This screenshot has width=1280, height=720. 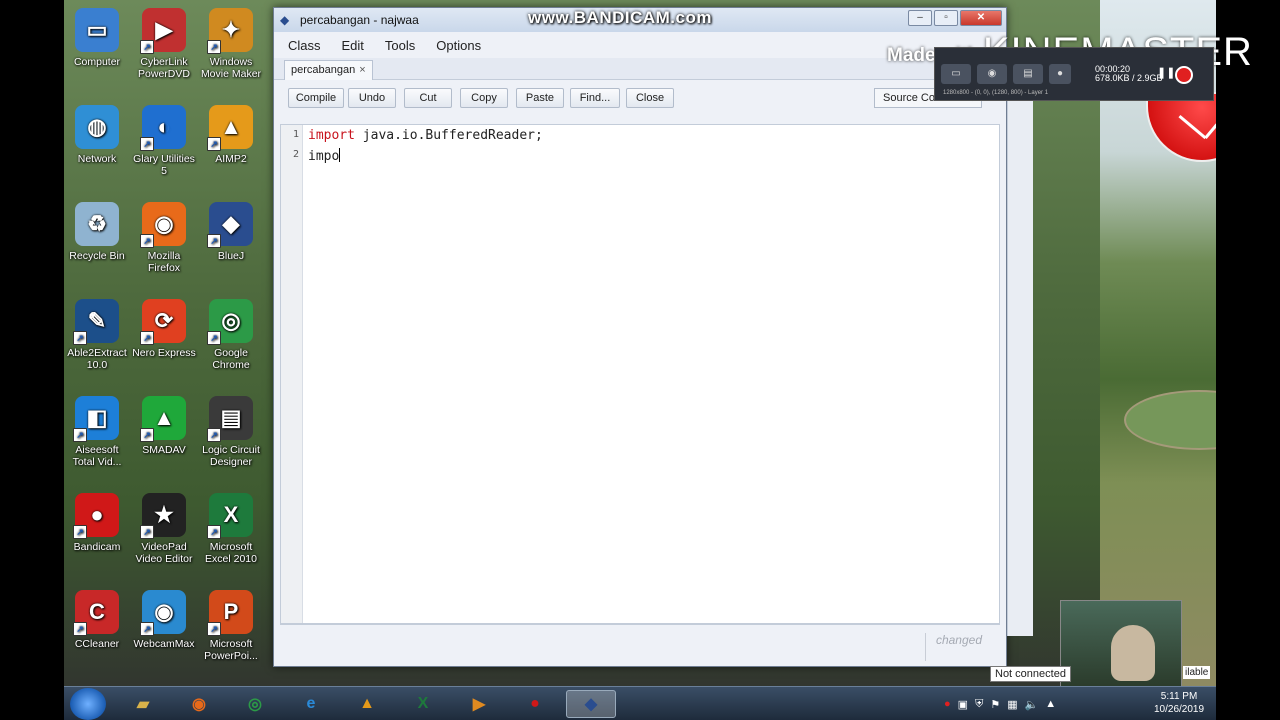 I want to click on desktop-icon-glary: ◐ ↗ Glary Utilities 5, so click(x=164, y=141).